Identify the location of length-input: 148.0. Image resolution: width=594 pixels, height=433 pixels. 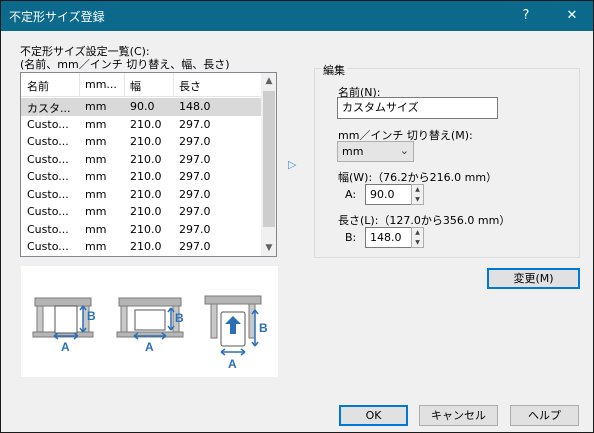
(388, 237).